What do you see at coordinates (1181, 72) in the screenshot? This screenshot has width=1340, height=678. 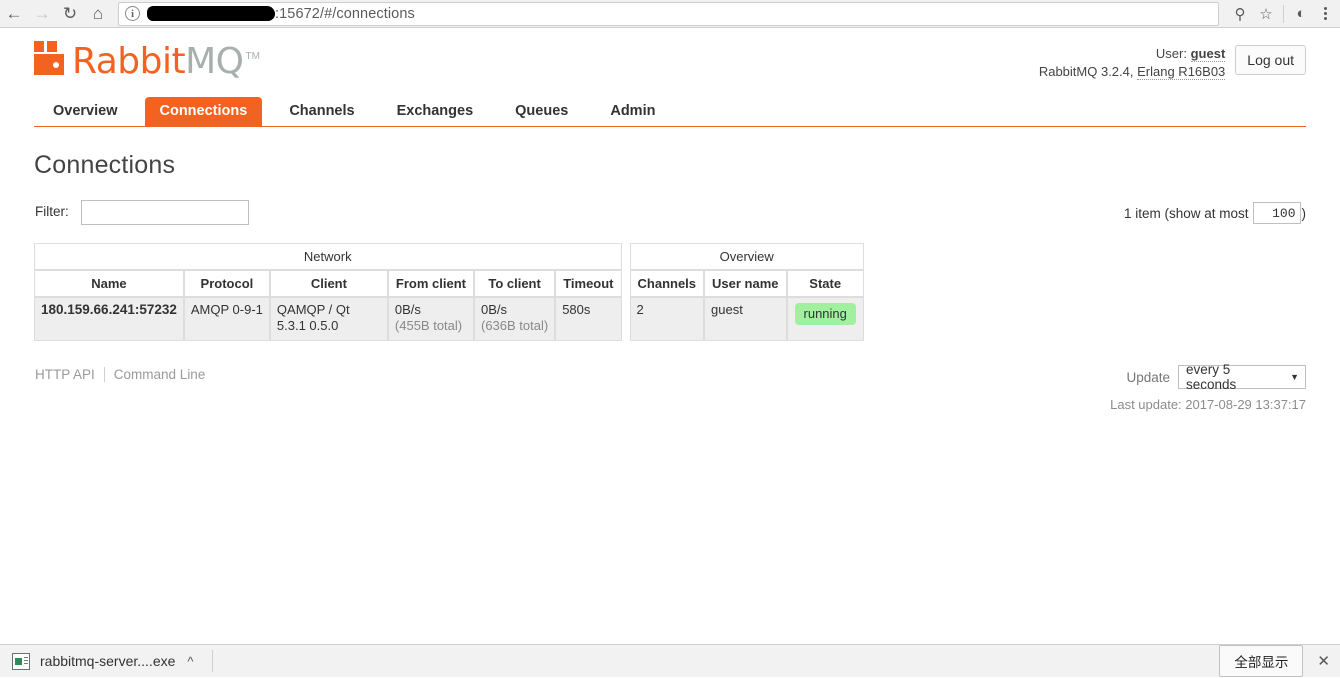 I see `erlang-version-label: Erlang R16B03` at bounding box center [1181, 72].